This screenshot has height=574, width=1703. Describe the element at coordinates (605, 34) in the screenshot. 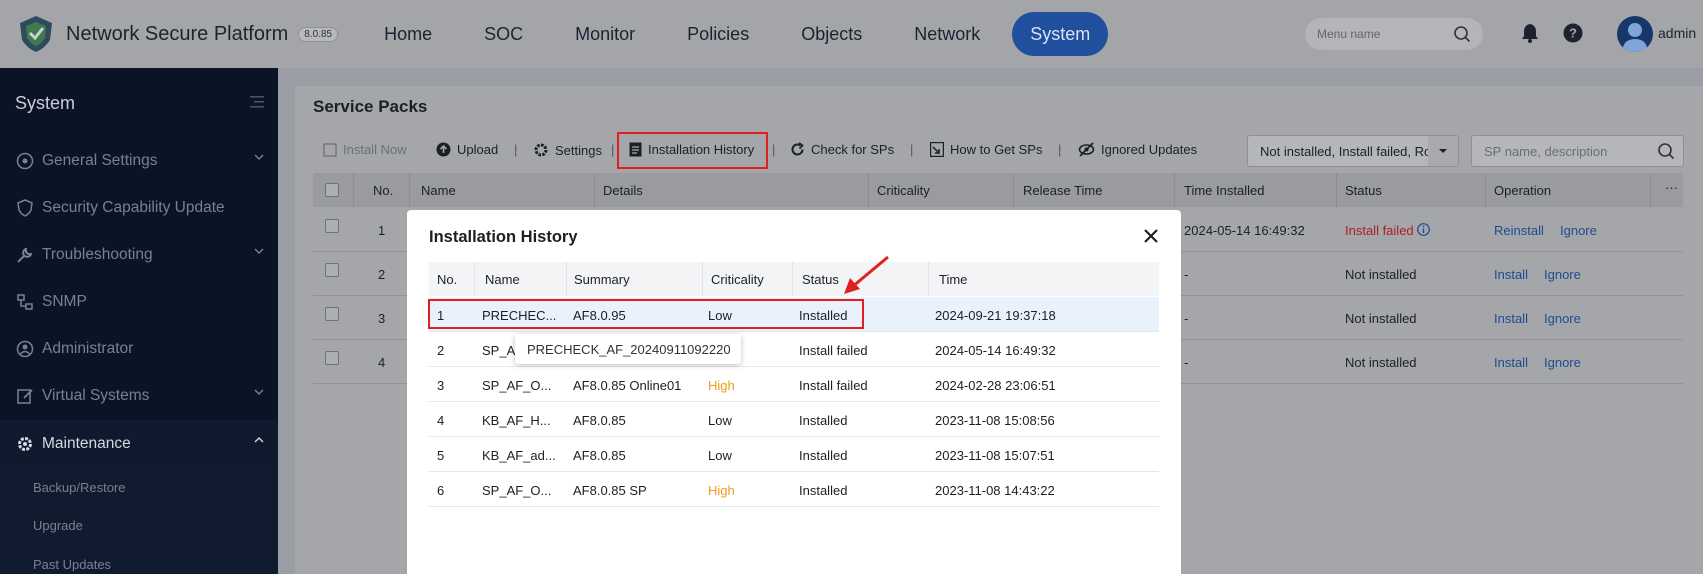

I see `nav-monitor: Monitor` at that location.